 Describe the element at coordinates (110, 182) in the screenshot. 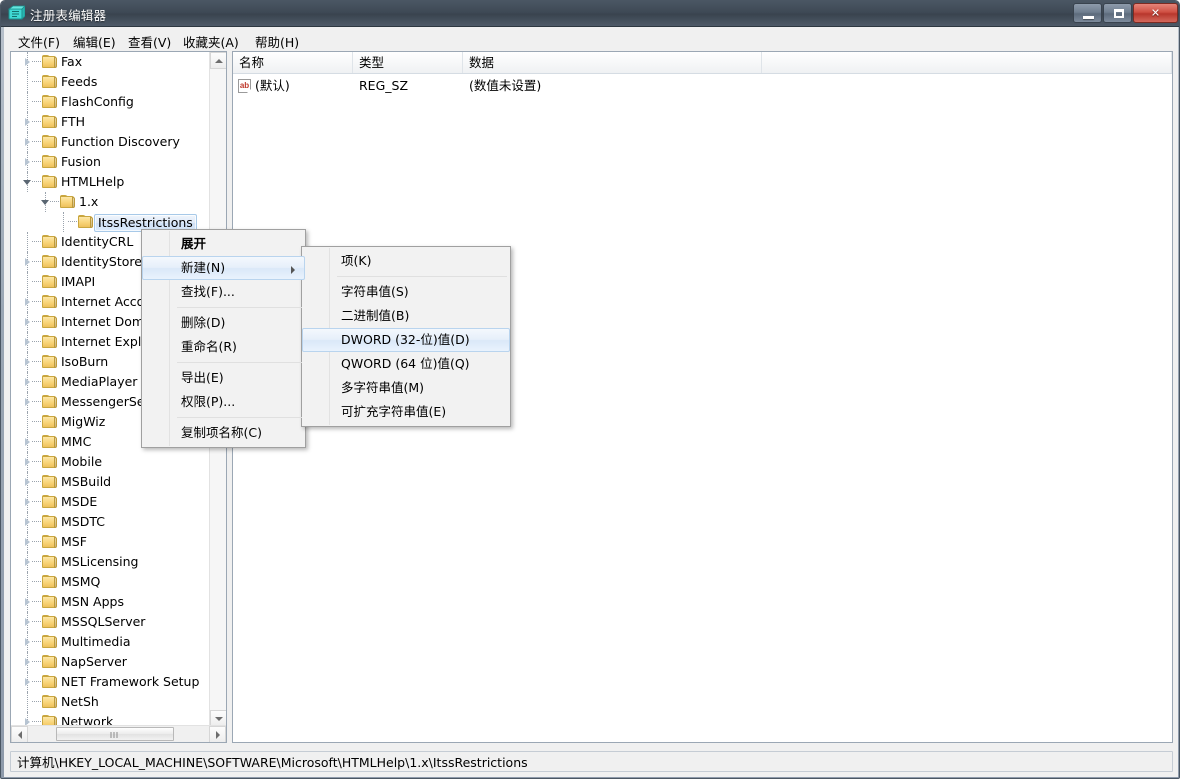

I see `tree-item: HTMLHelp` at that location.